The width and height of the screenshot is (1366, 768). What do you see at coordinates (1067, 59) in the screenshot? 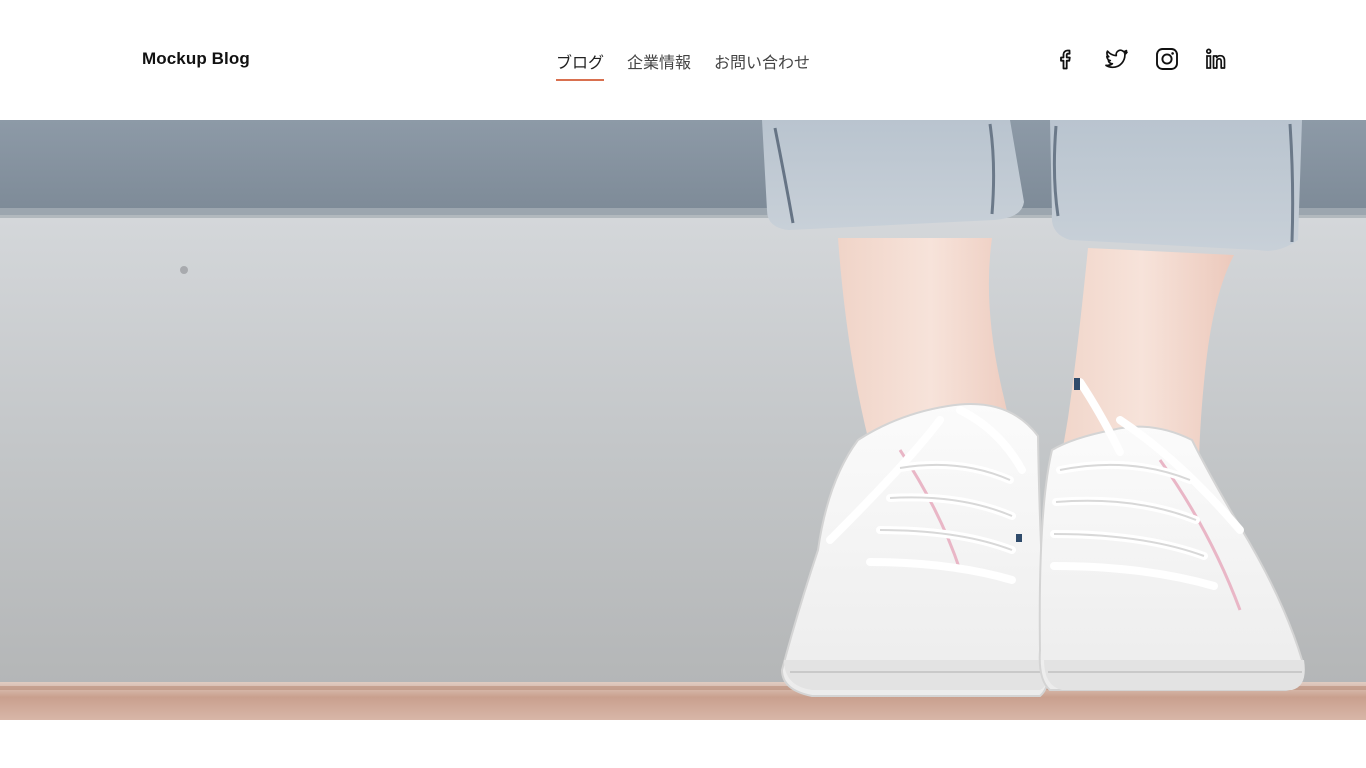
I see `facebook-icon` at bounding box center [1067, 59].